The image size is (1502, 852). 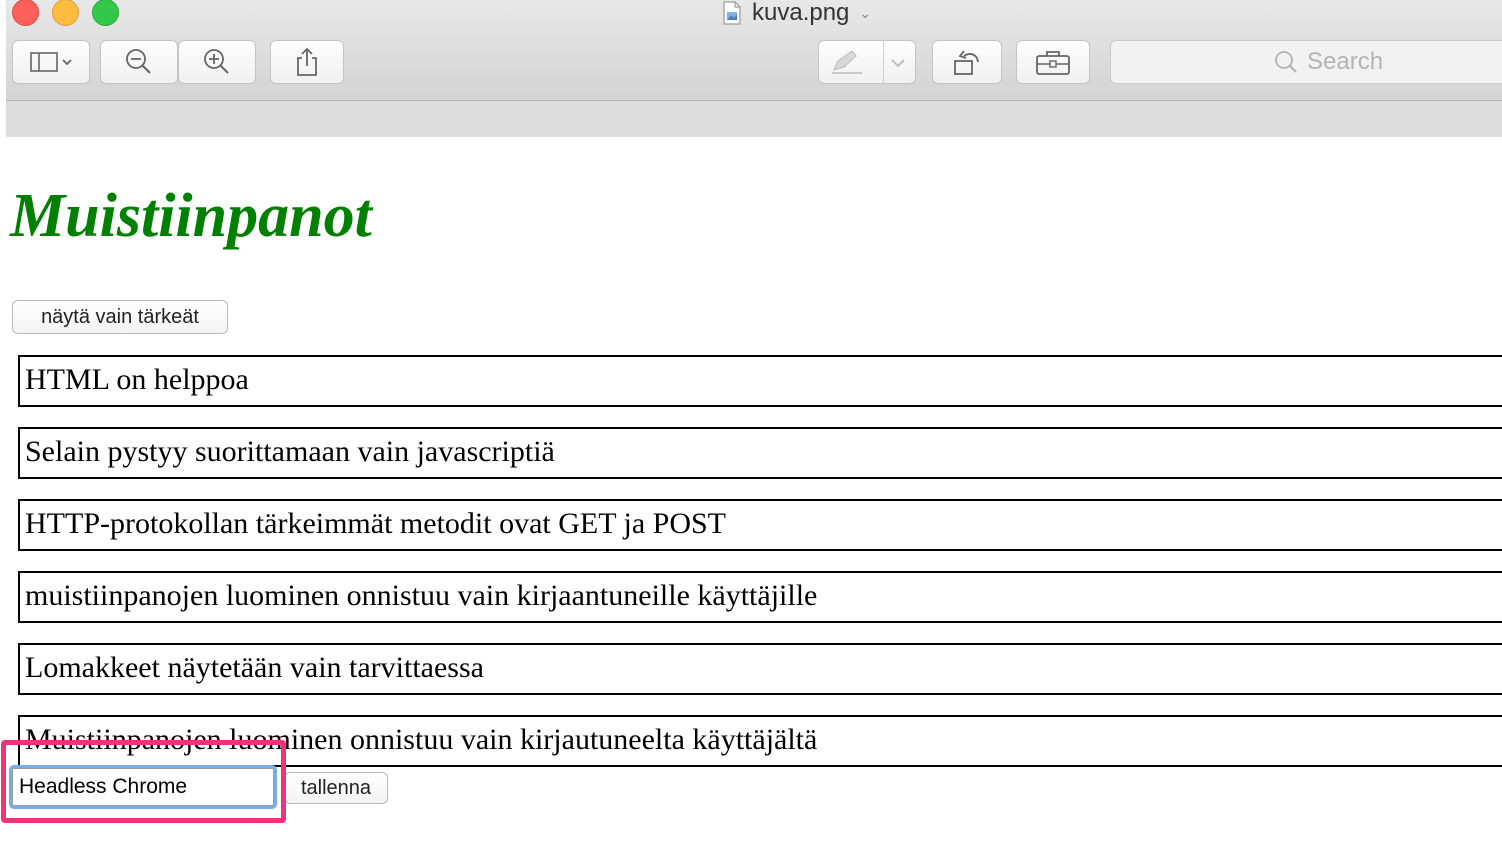 I want to click on toolbox-button, so click(x=1053, y=62).